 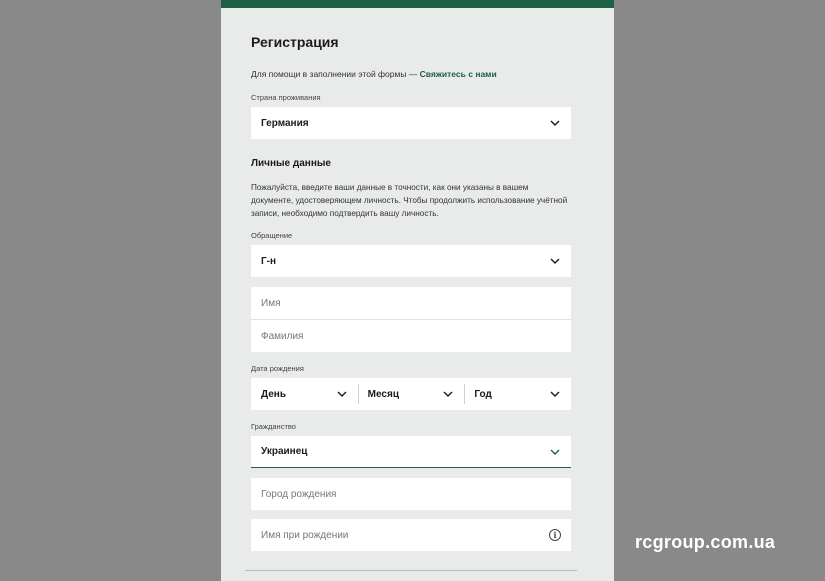 What do you see at coordinates (411, 452) in the screenshot?
I see `citizenship-select: Украинец` at bounding box center [411, 452].